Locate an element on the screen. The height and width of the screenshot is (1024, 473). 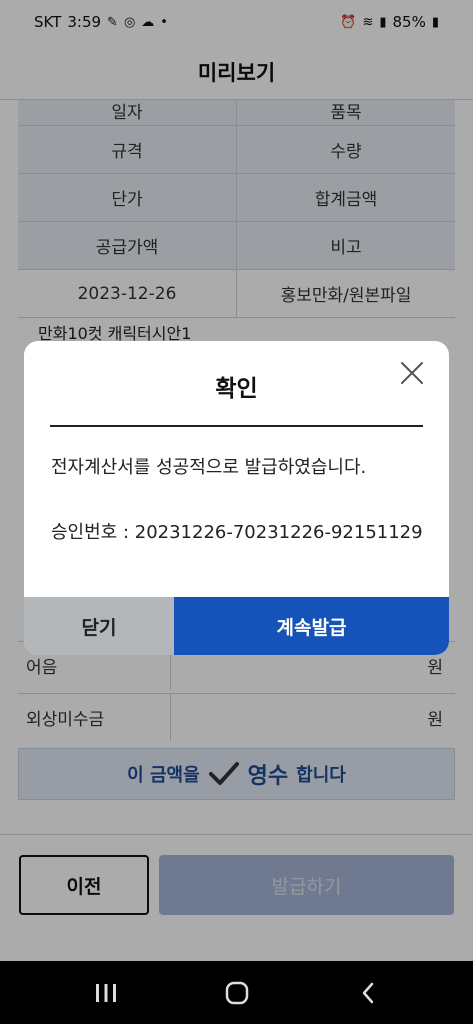
home-button is located at coordinates (237, 993).